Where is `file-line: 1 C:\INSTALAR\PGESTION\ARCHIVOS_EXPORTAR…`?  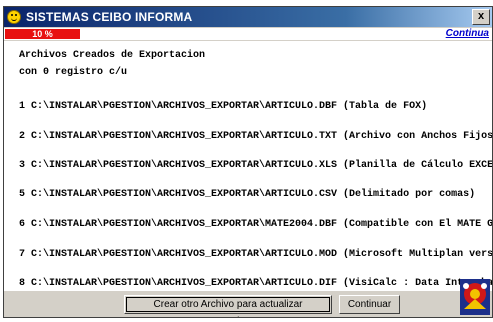 file-line: 1 C:\INSTALAR\PGESTION\ARCHIVOS_EXPORTAR… is located at coordinates (223, 106).